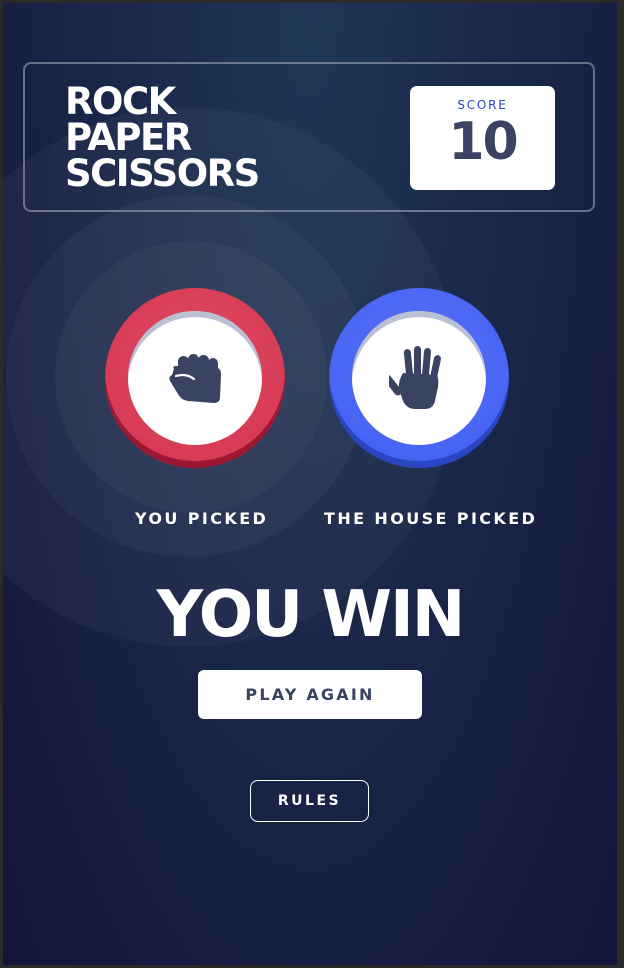 This screenshot has width=624, height=968. What do you see at coordinates (120, 101) in the screenshot?
I see `title-line-rock: ROCK` at bounding box center [120, 101].